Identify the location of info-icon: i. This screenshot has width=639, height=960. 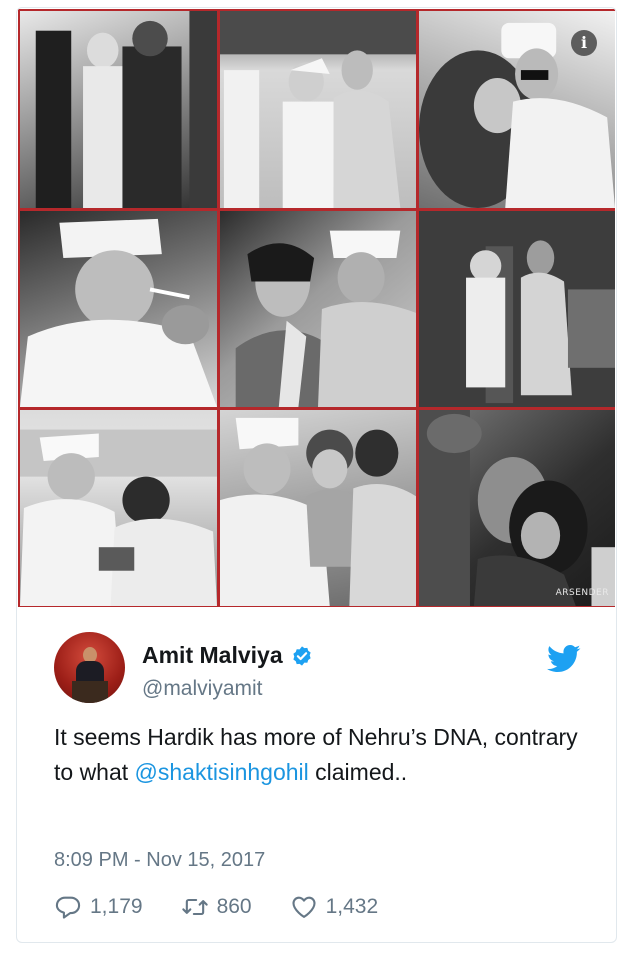
(584, 43).